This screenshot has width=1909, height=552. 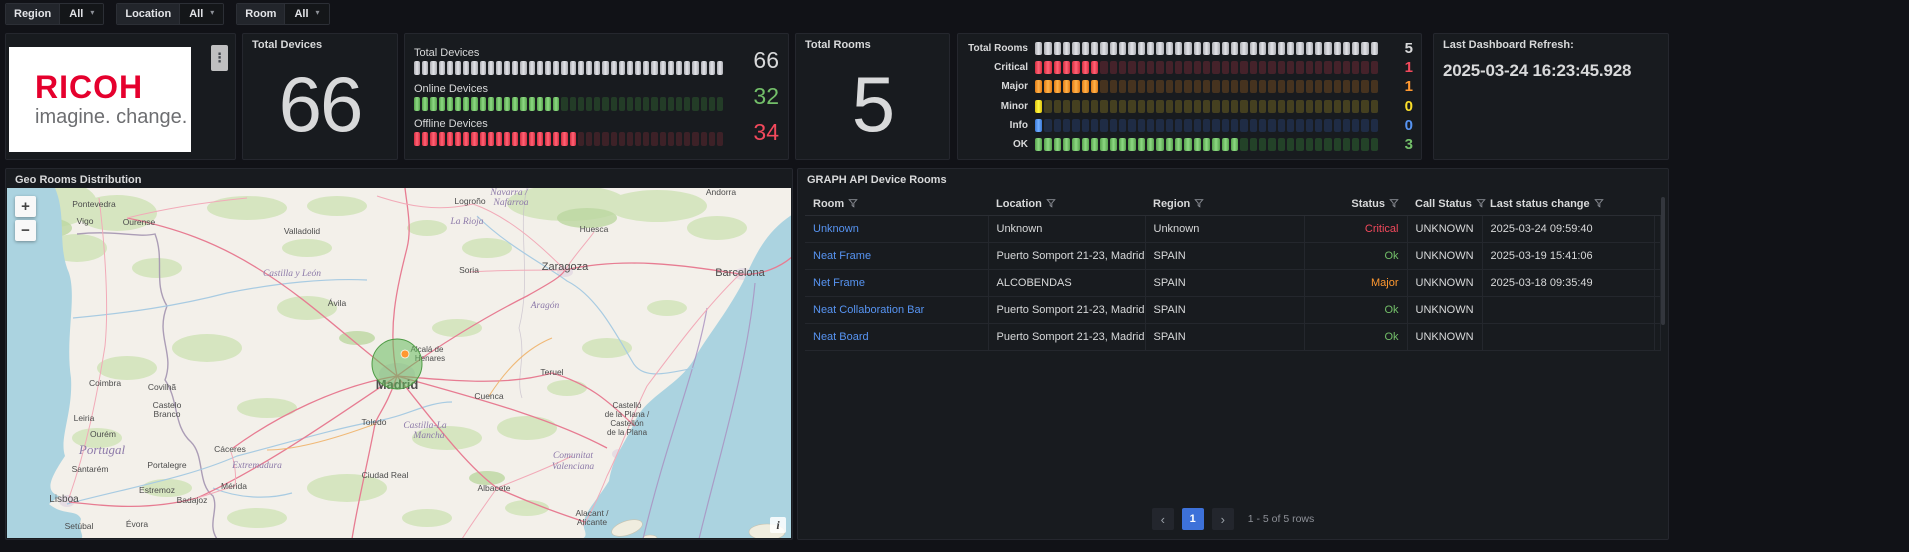 What do you see at coordinates (219, 58) in the screenshot?
I see `panel-menu-icon: ⋮` at bounding box center [219, 58].